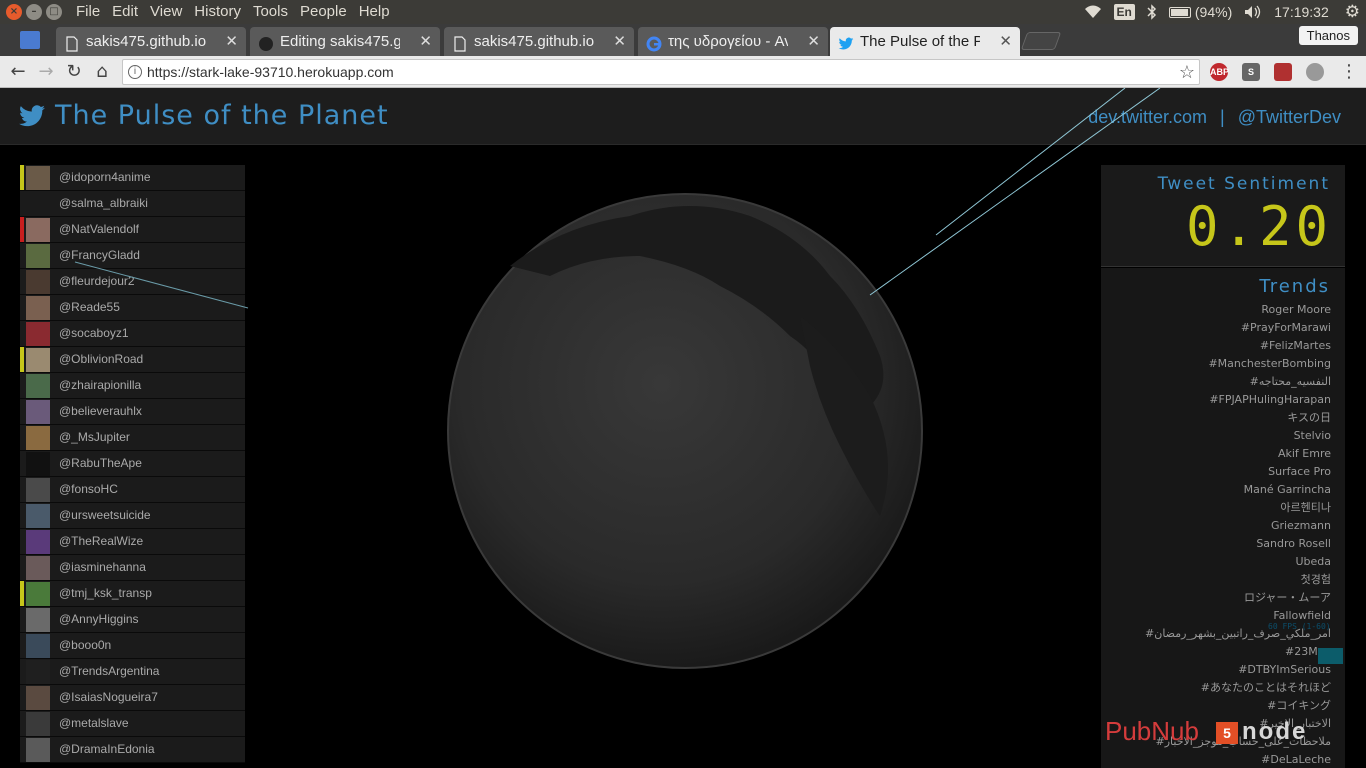  Describe the element at coordinates (132, 672) in the screenshot. I see `user-row: @TrendsArgentina` at that location.